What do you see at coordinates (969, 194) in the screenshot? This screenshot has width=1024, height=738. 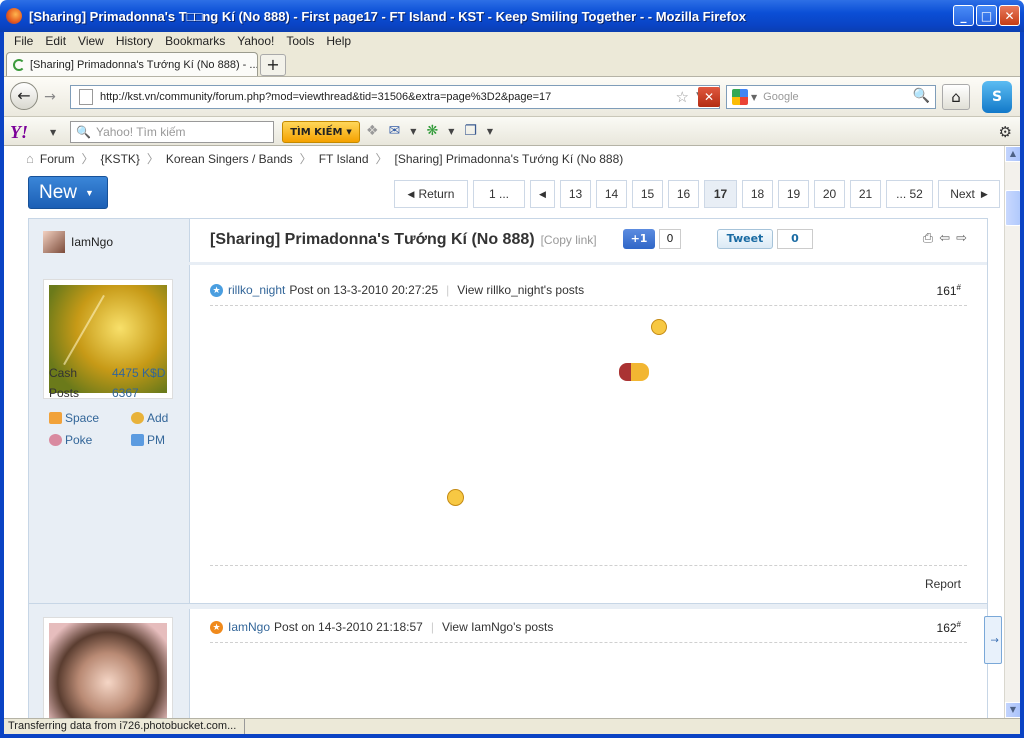 I see `pager-next: Next ▶` at bounding box center [969, 194].